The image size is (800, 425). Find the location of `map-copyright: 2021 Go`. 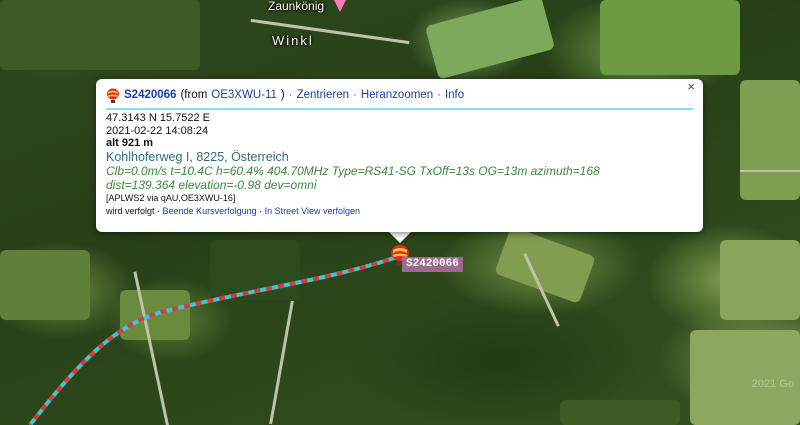

map-copyright: 2021 Go is located at coordinates (772, 384).